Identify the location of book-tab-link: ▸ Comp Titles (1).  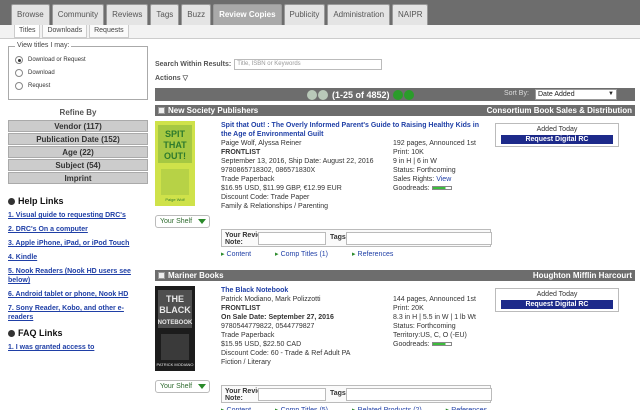
(307, 254).